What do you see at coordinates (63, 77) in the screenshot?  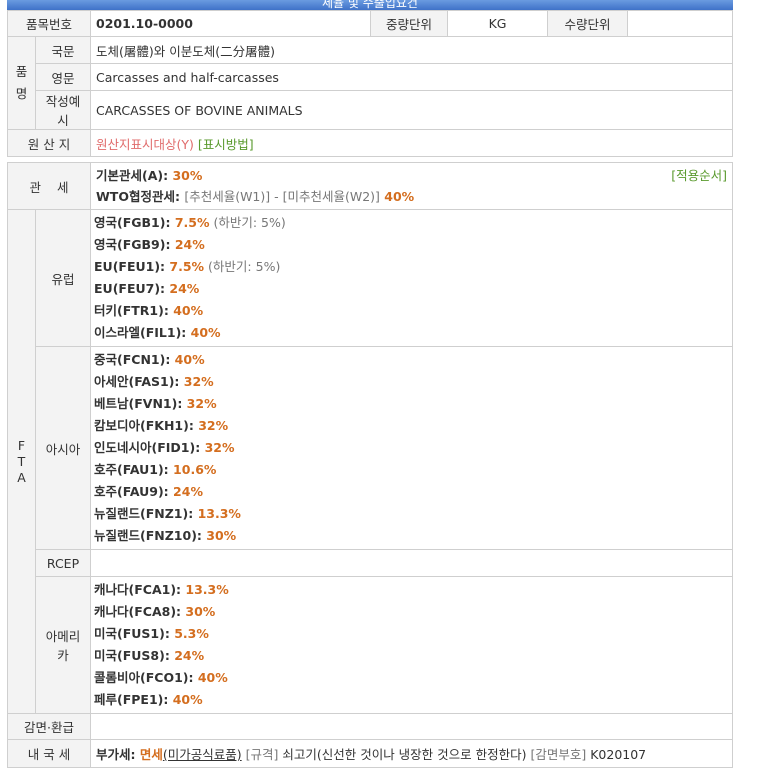 I see `eng-name-label: 영문` at bounding box center [63, 77].